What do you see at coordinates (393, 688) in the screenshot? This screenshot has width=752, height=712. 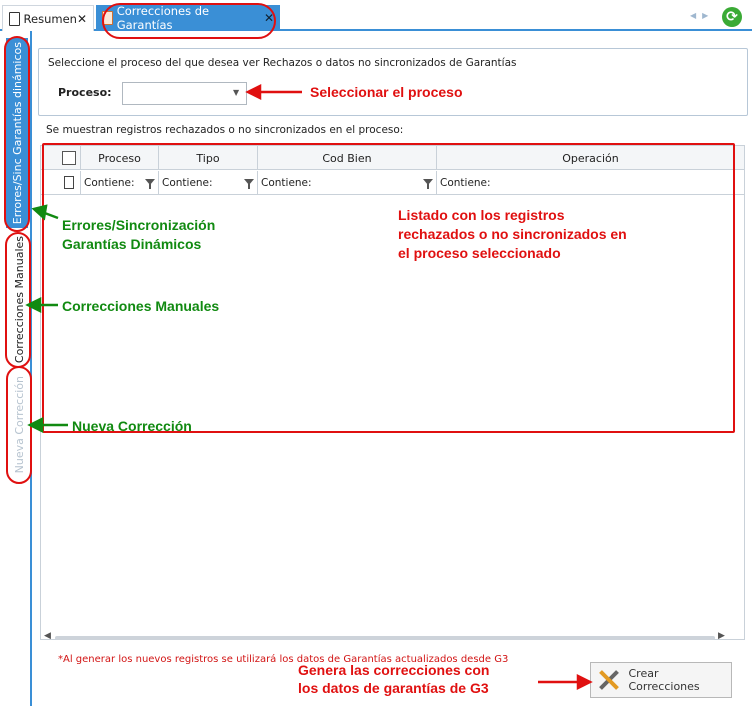 I see `annotation-gen-2: los datos de garantías de G3` at bounding box center [393, 688].